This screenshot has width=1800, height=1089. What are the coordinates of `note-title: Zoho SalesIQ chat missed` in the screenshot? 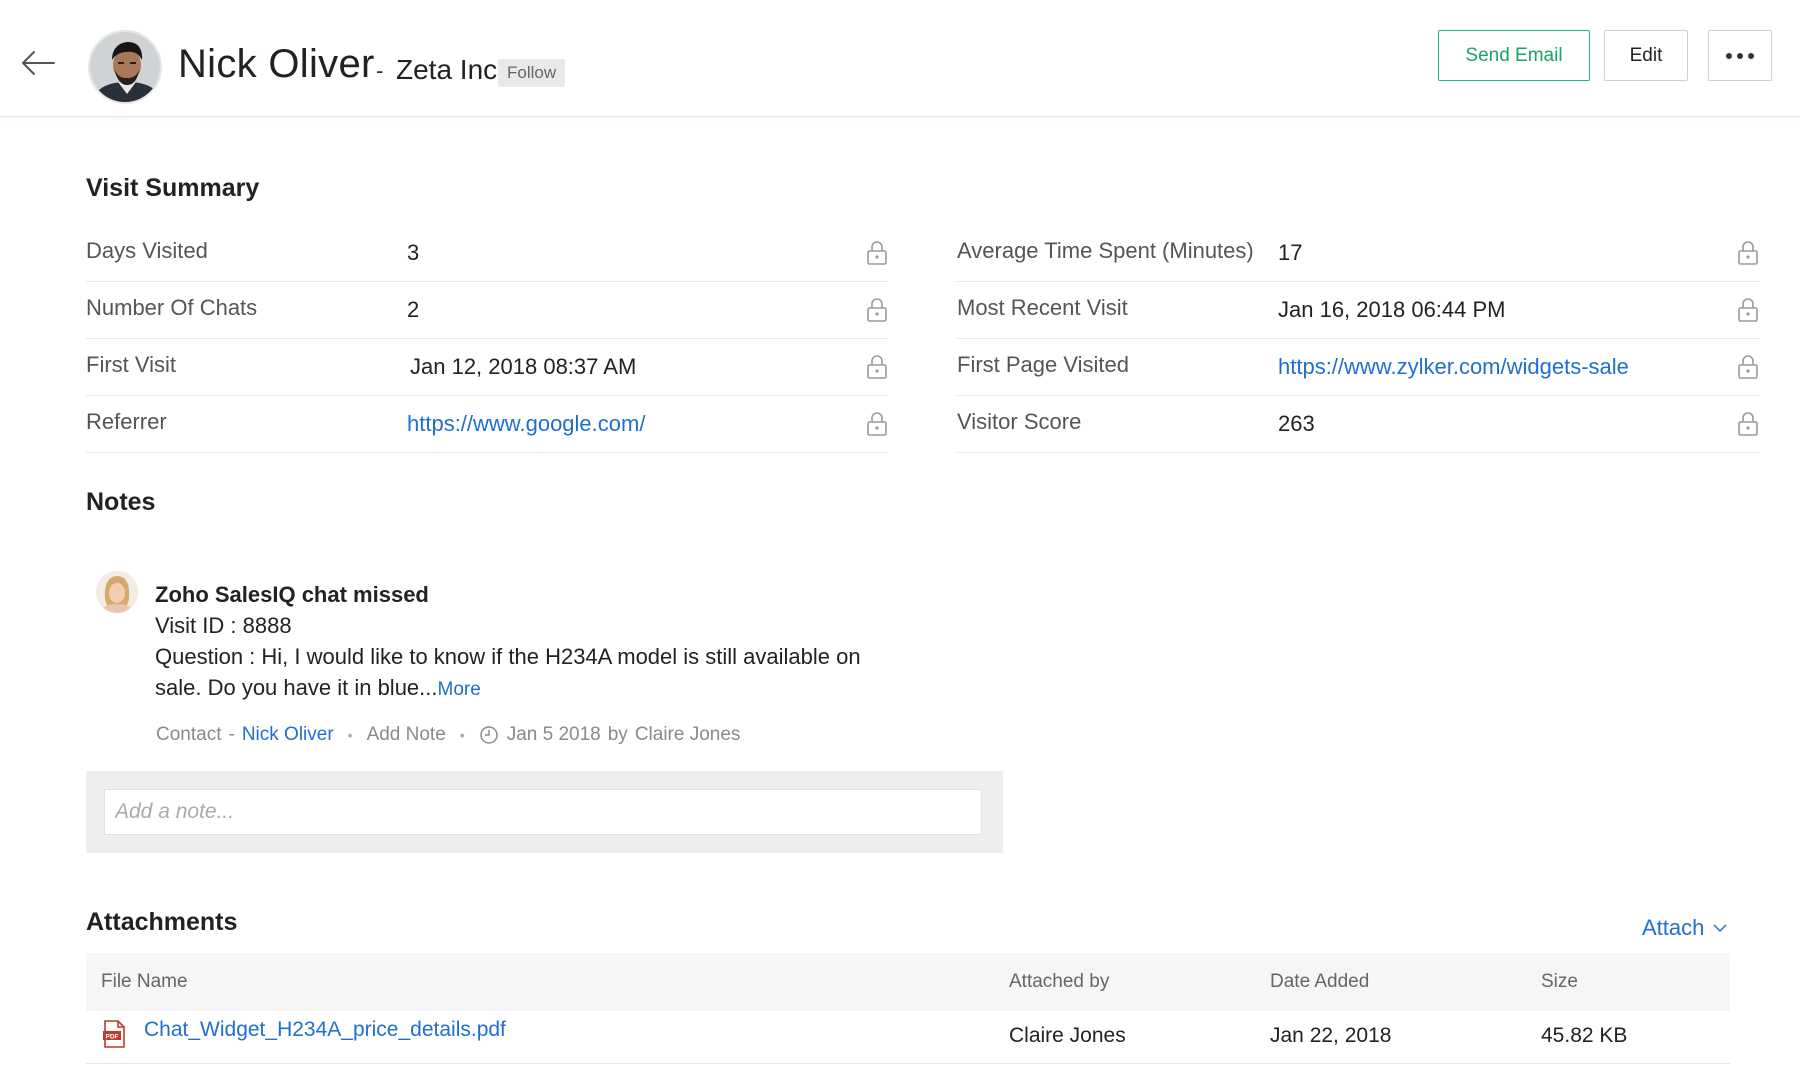 It's located at (292, 594).